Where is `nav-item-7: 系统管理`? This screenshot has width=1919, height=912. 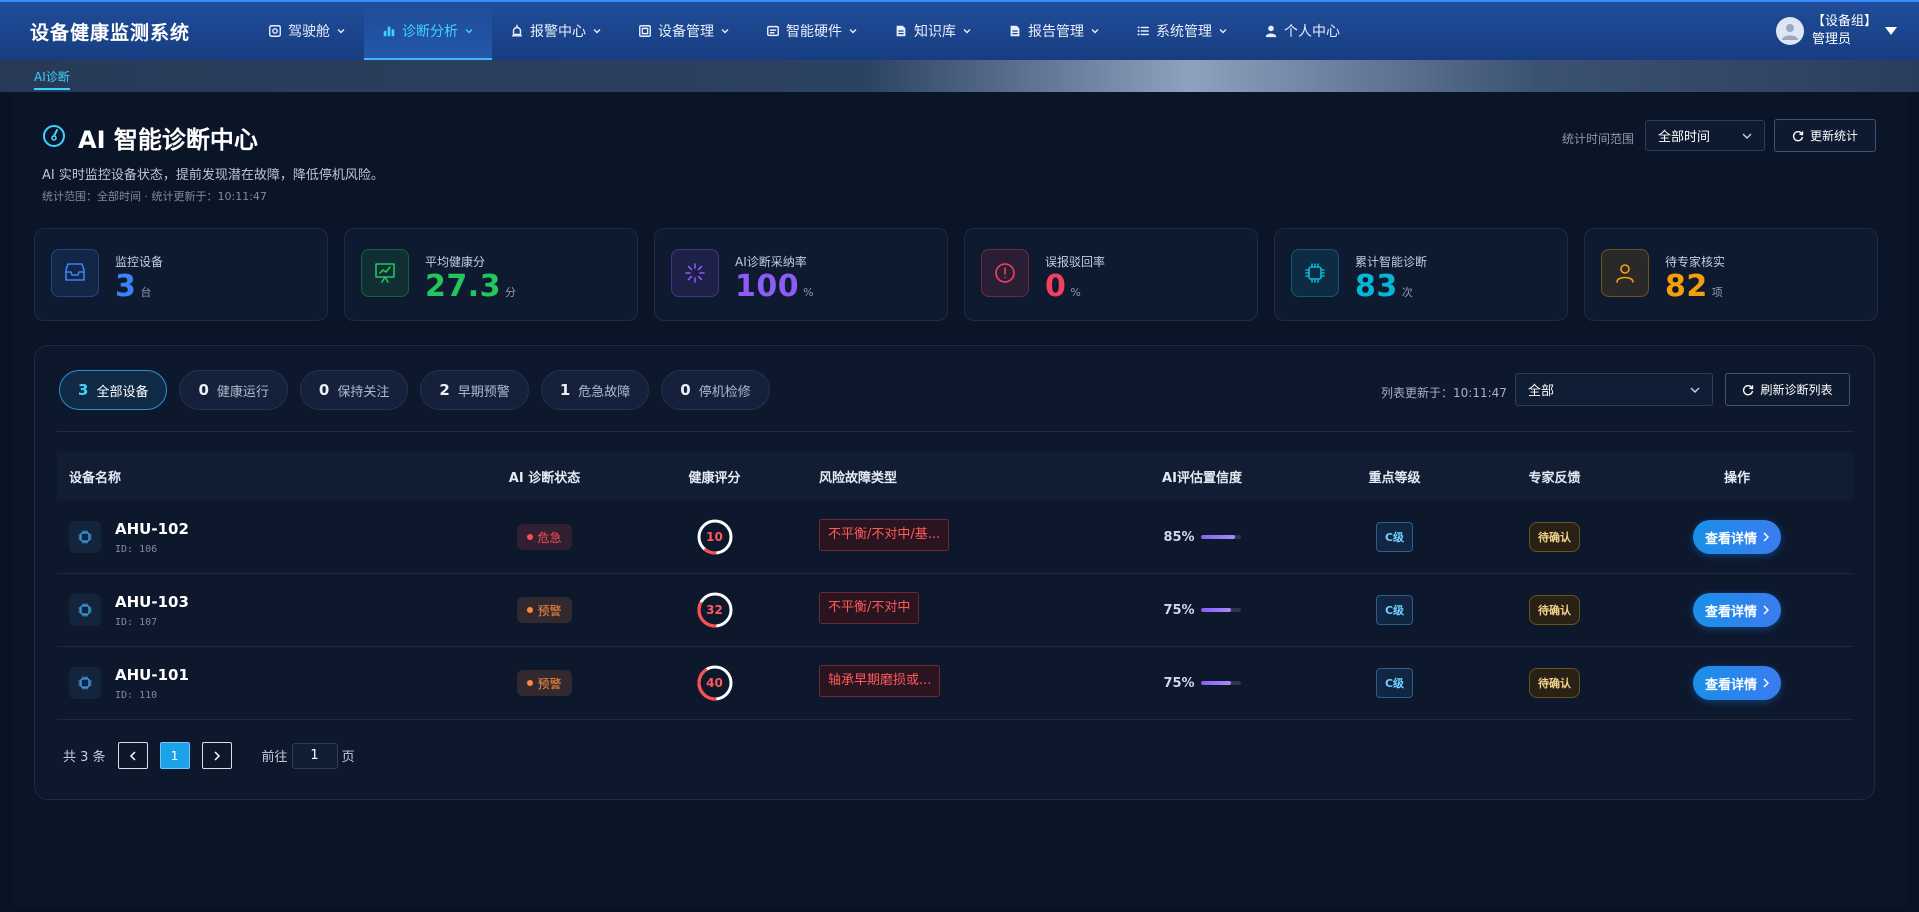 nav-item-7: 系统管理 is located at coordinates (1182, 31).